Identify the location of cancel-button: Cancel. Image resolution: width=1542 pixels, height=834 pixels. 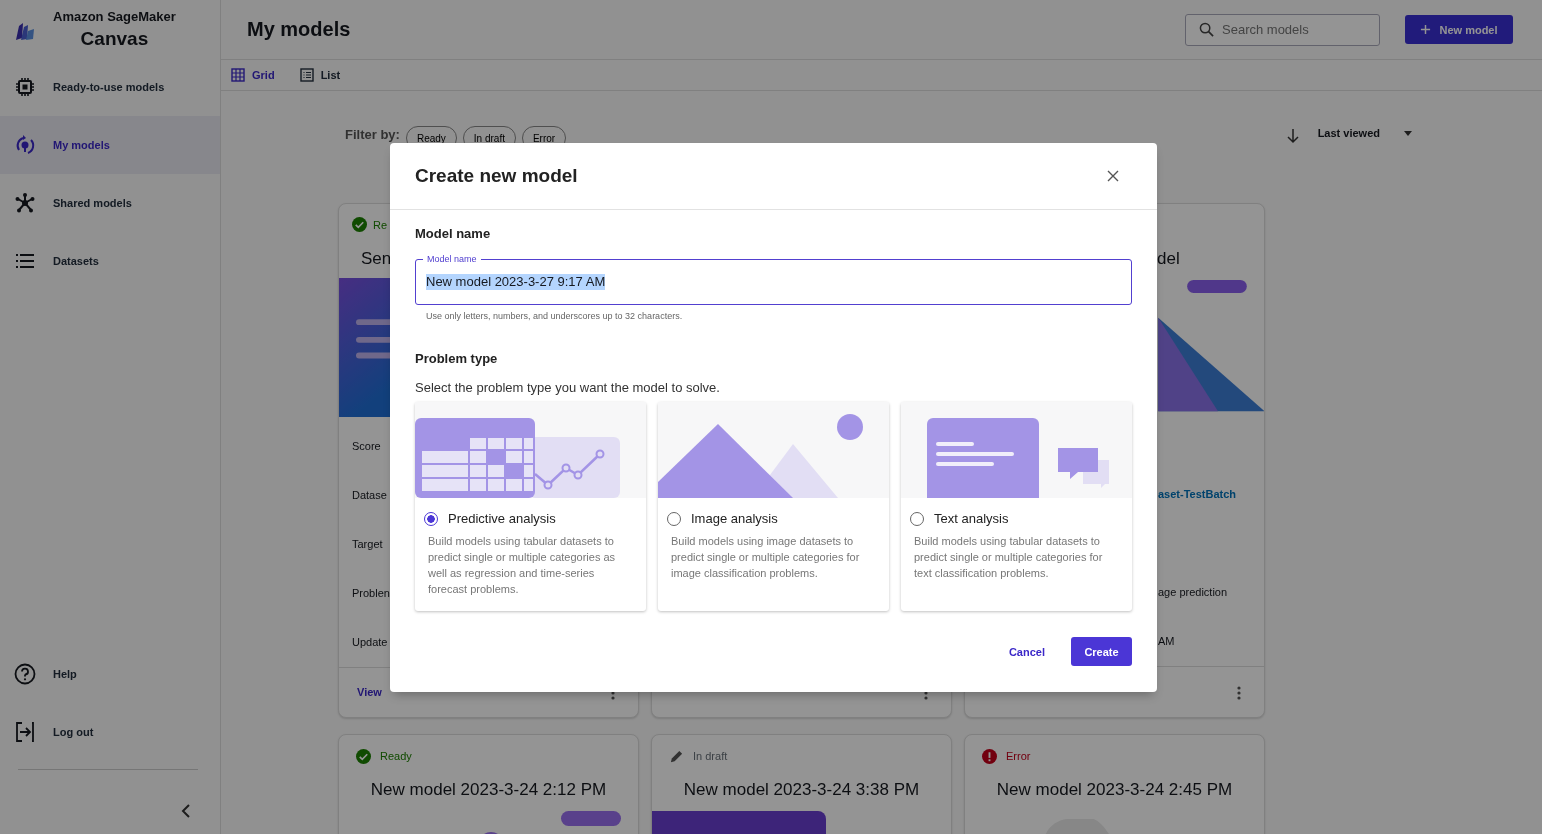
(1026, 651).